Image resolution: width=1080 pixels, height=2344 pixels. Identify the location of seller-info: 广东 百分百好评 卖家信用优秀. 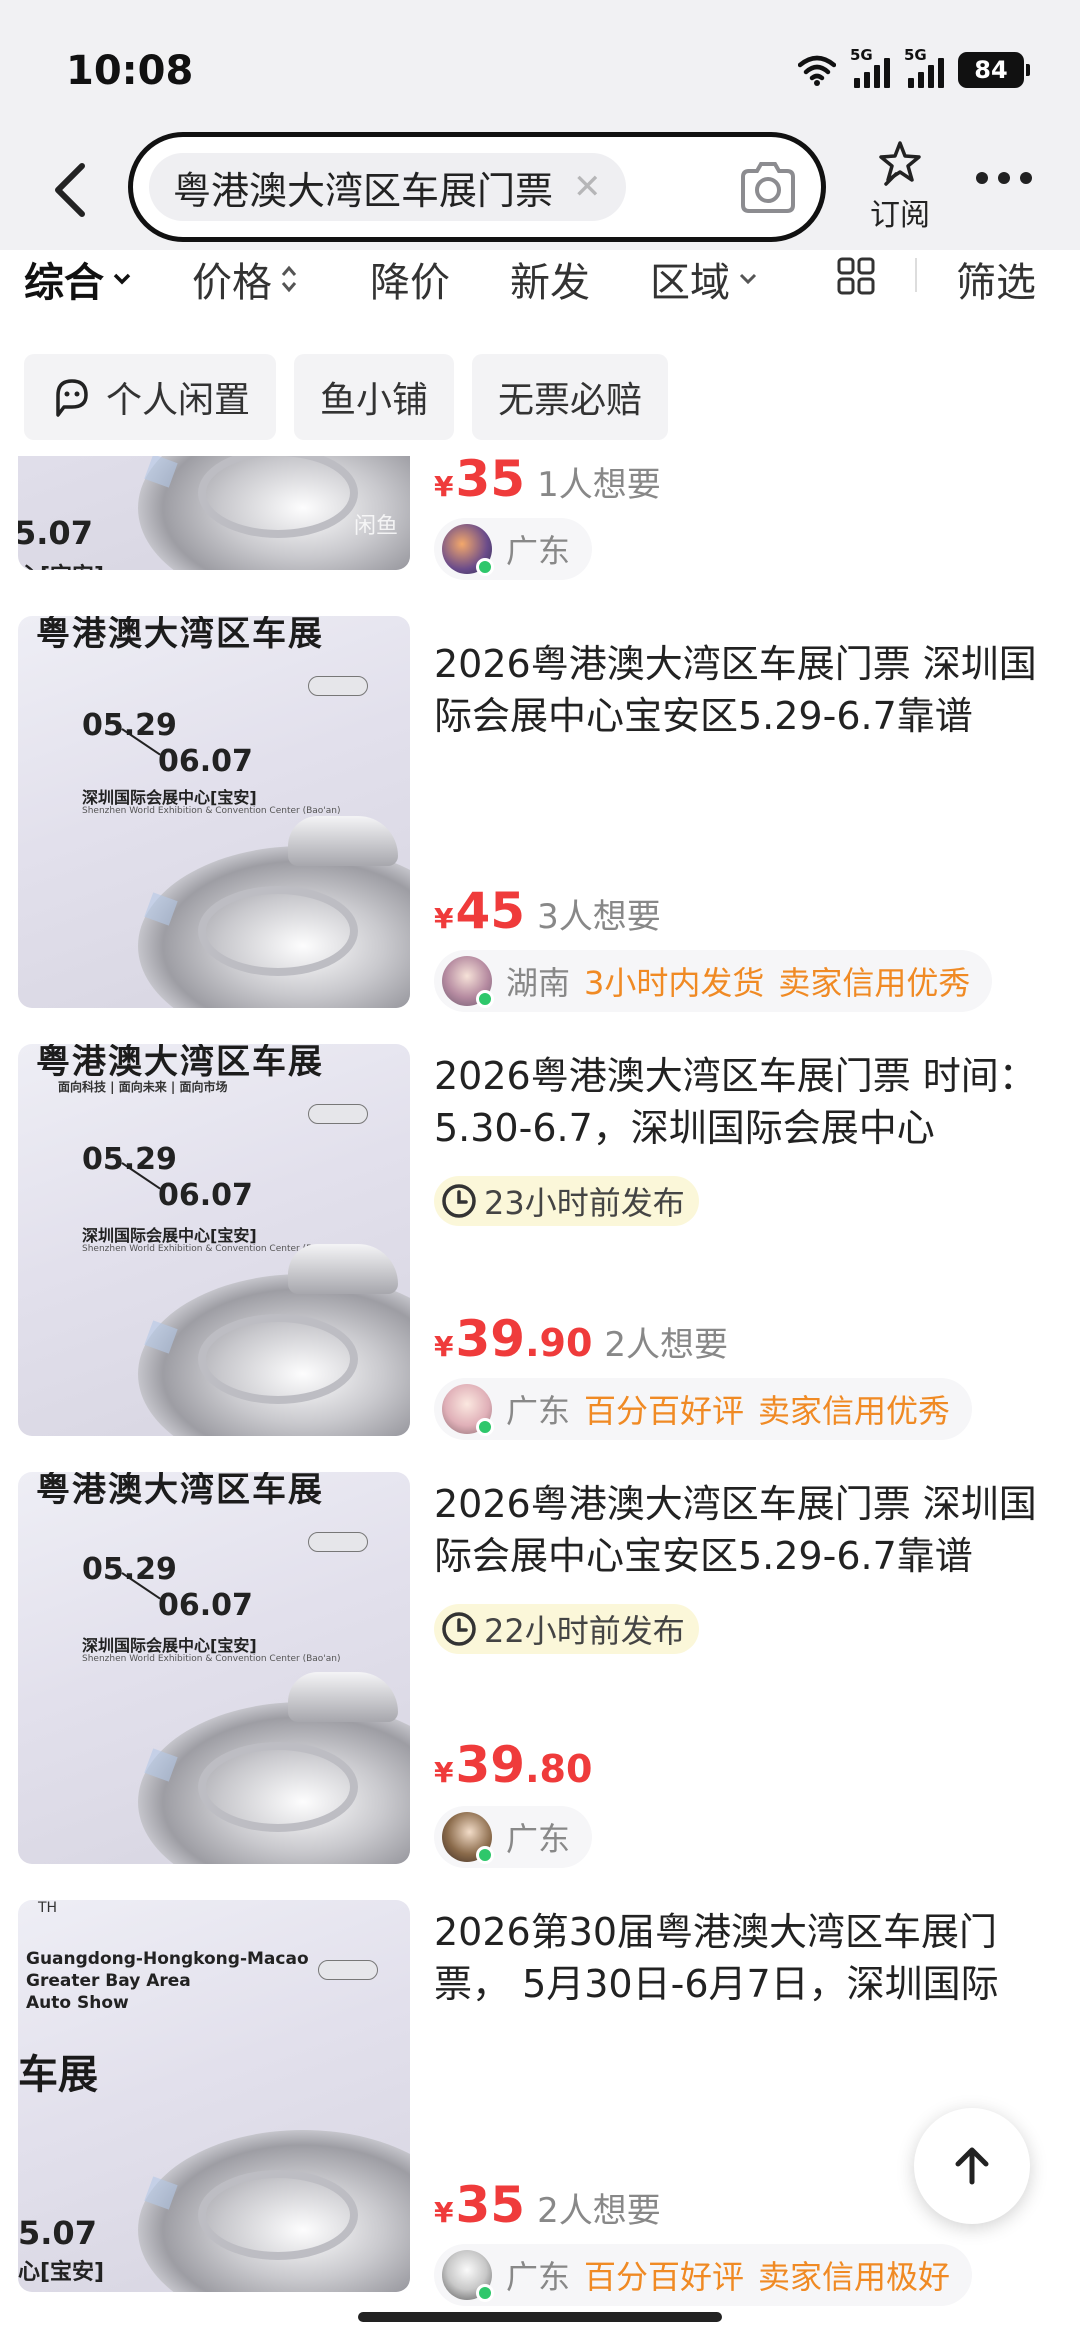
(703, 1409).